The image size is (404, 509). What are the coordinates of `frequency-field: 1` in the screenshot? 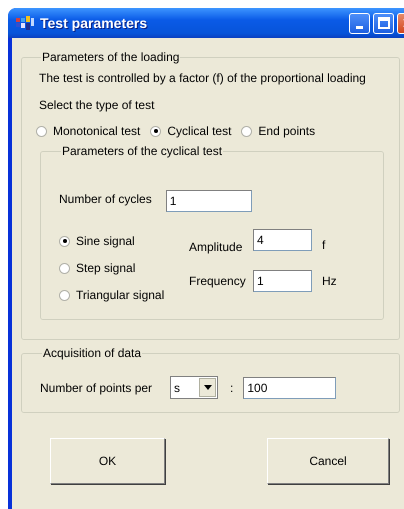 It's located at (282, 281).